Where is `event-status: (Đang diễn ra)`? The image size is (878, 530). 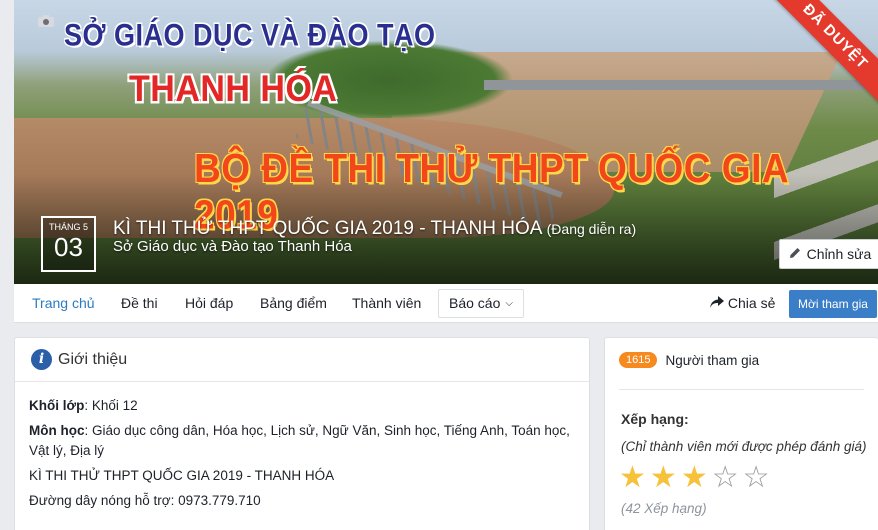 event-status: (Đang diễn ra) is located at coordinates (591, 229).